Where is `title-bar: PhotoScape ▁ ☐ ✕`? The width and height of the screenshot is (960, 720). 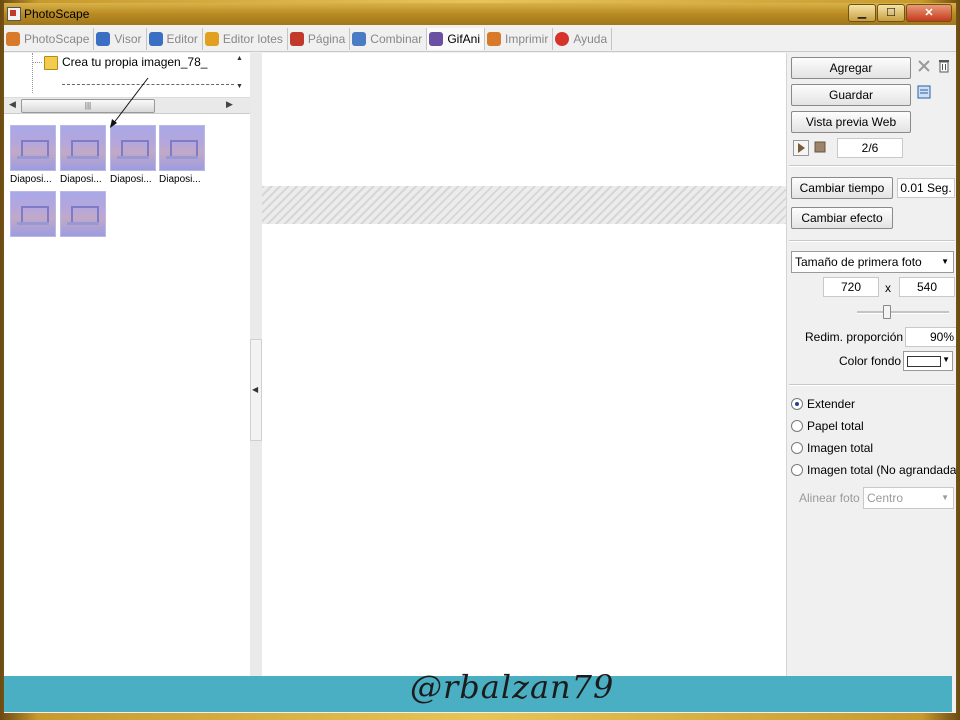
title-bar: PhotoScape ▁ ☐ ✕ is located at coordinates (480, 14).